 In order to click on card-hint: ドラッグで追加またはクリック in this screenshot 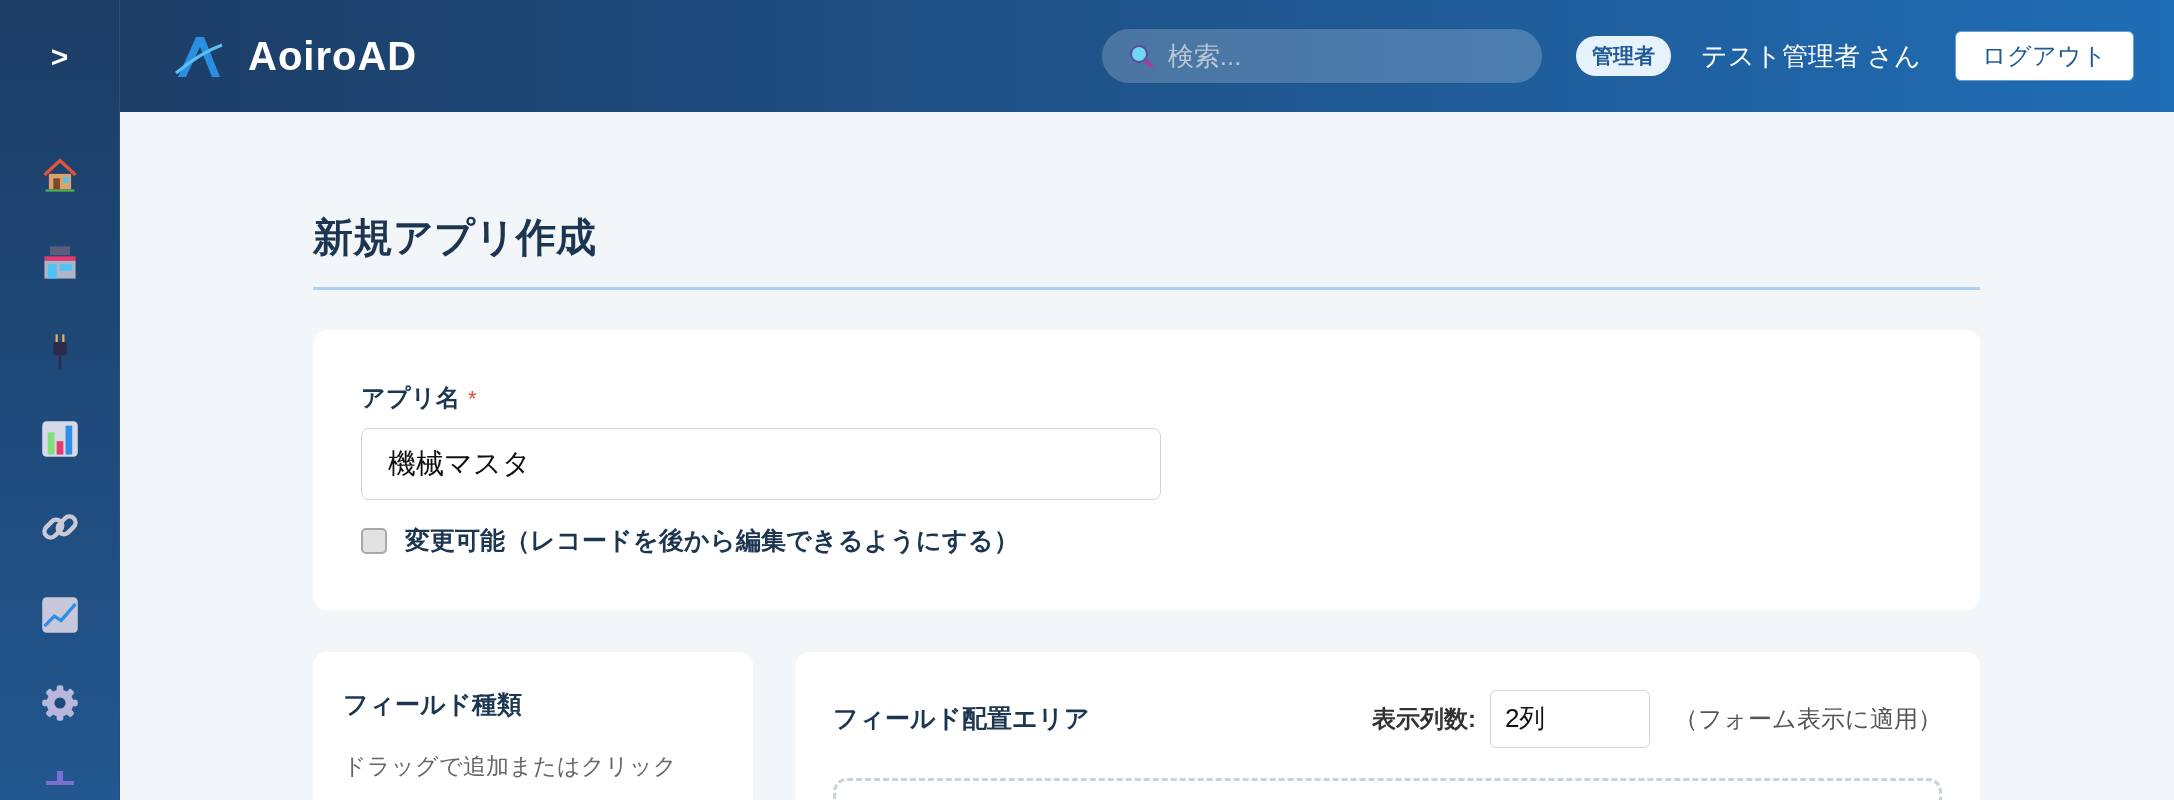, I will do `click(510, 766)`.